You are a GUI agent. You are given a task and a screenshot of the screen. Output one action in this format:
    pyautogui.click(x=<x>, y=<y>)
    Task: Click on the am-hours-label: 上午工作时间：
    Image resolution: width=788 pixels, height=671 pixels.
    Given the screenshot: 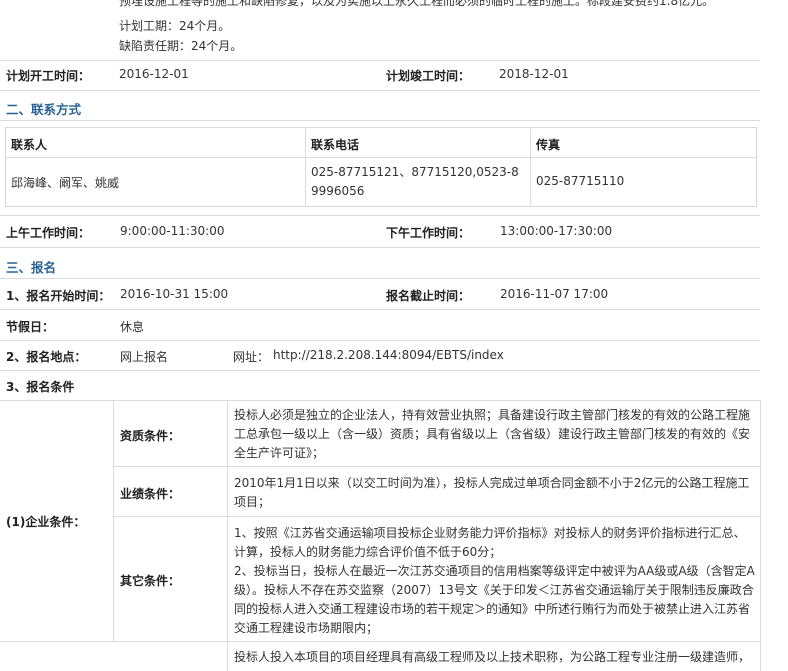 What is the action you would take?
    pyautogui.click(x=48, y=233)
    